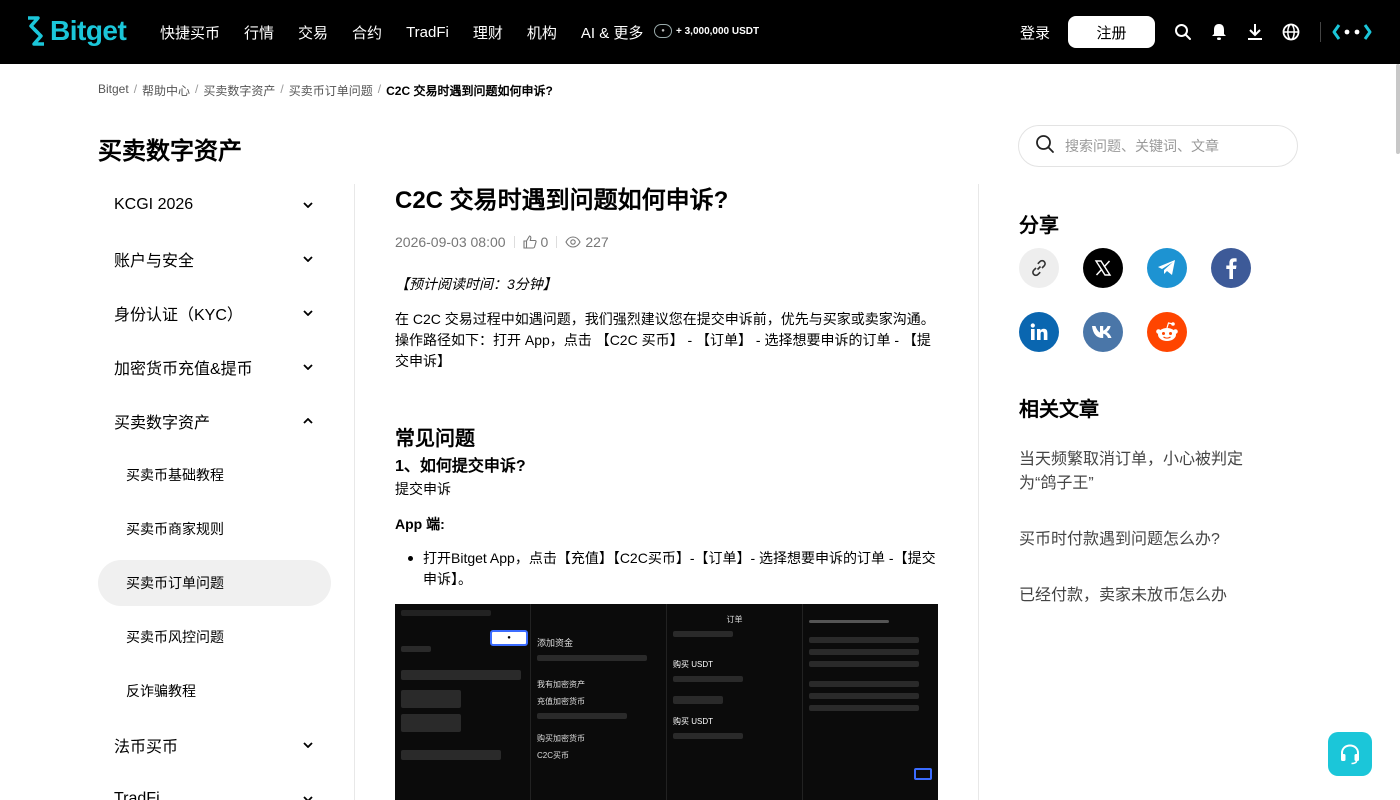 The width and height of the screenshot is (1400, 800). Describe the element at coordinates (214, 313) in the screenshot. I see `sidebar-item-kyc: 身份认证（KYC）` at that location.